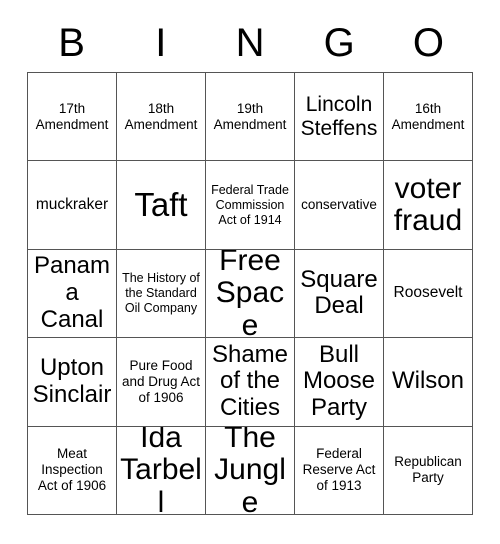 The image size is (500, 544). I want to click on bingo-cell: The History of the Standard Oil Company, so click(161, 294).